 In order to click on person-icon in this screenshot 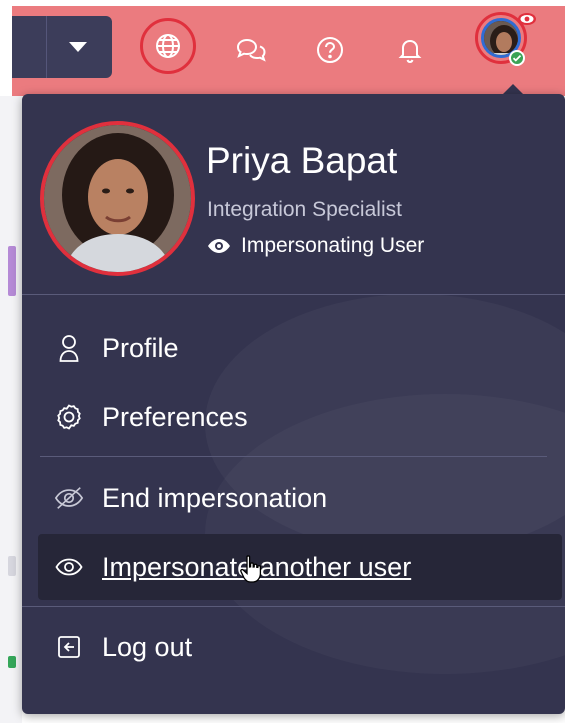, I will do `click(69, 348)`.